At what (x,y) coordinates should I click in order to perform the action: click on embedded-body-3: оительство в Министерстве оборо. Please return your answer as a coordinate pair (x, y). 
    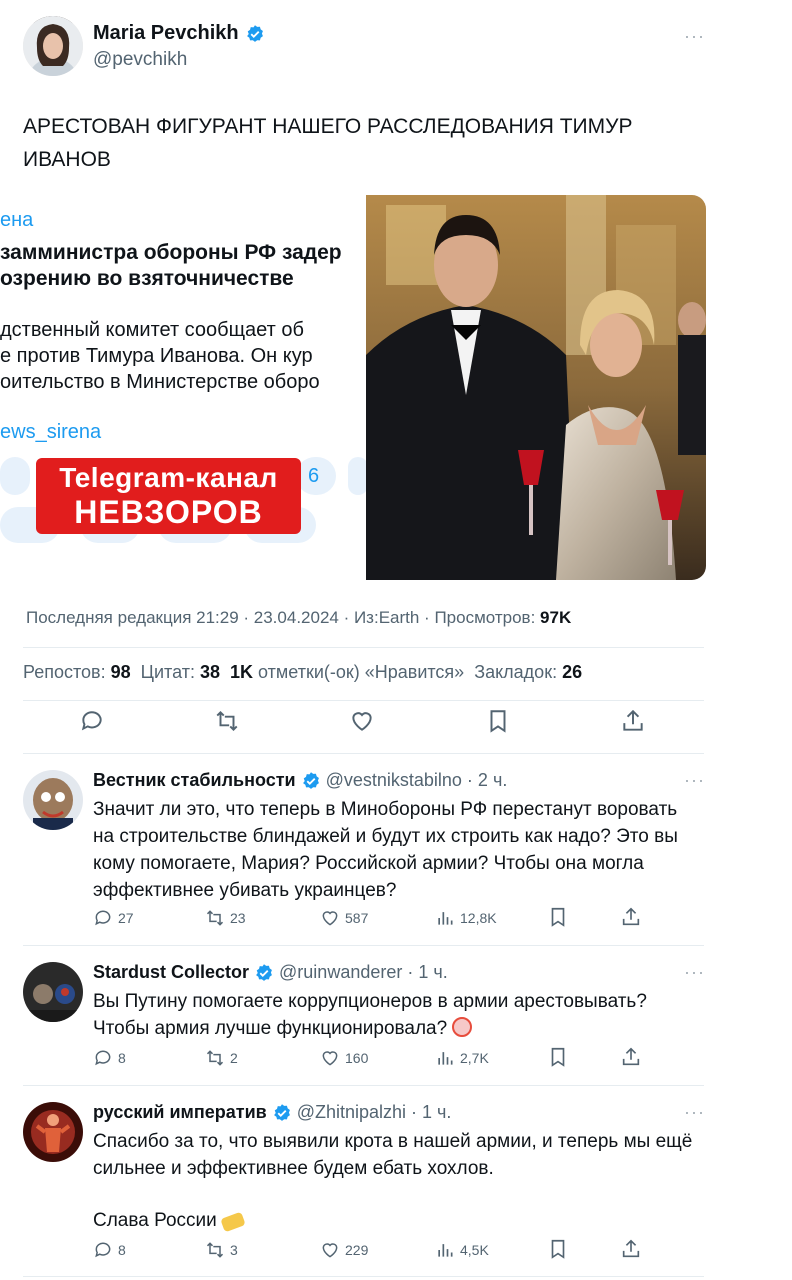
    Looking at the image, I should click on (160, 382).